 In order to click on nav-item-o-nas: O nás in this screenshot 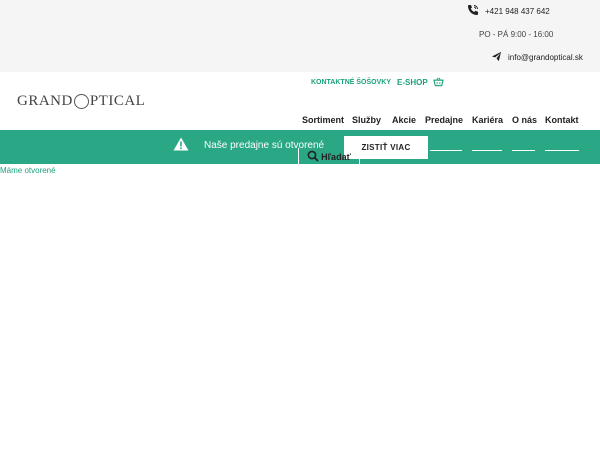, I will do `click(524, 120)`.